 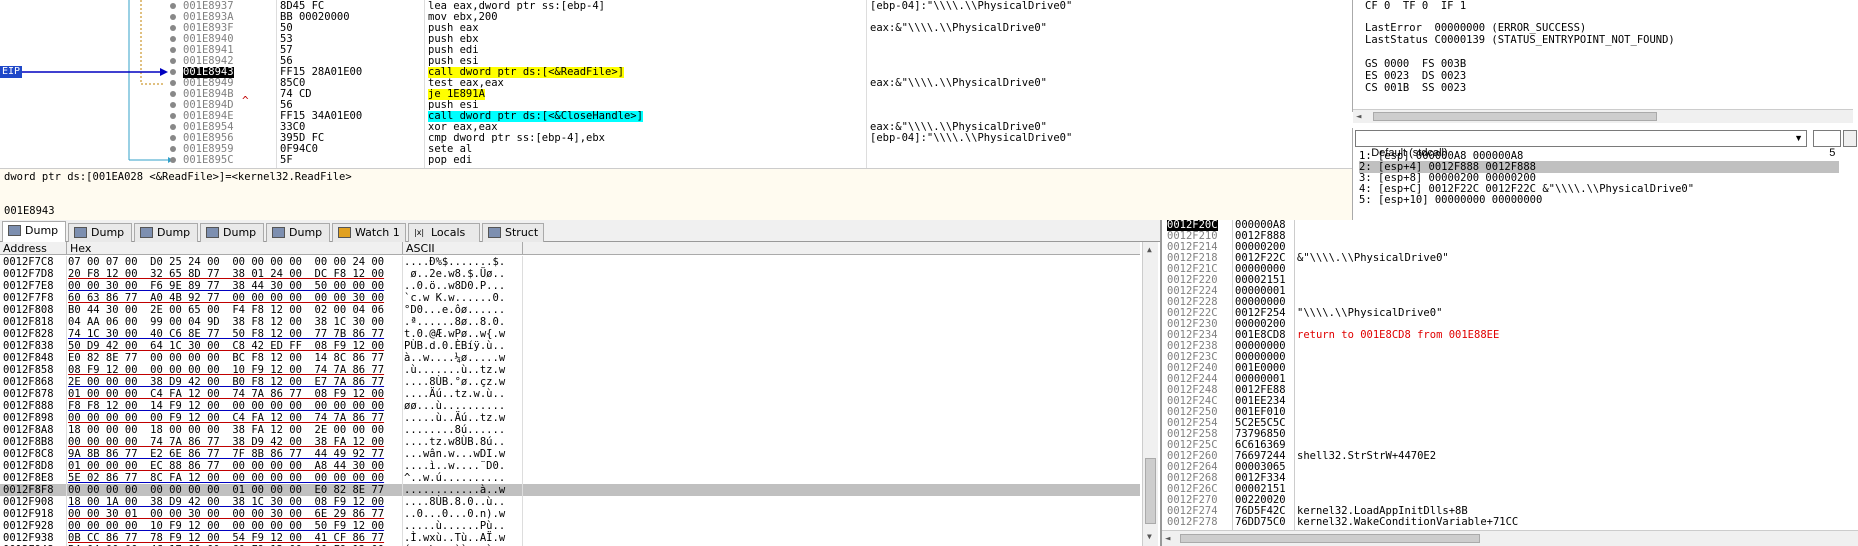 I want to click on chevron-down-icon: ▼, so click(x=1798, y=138).